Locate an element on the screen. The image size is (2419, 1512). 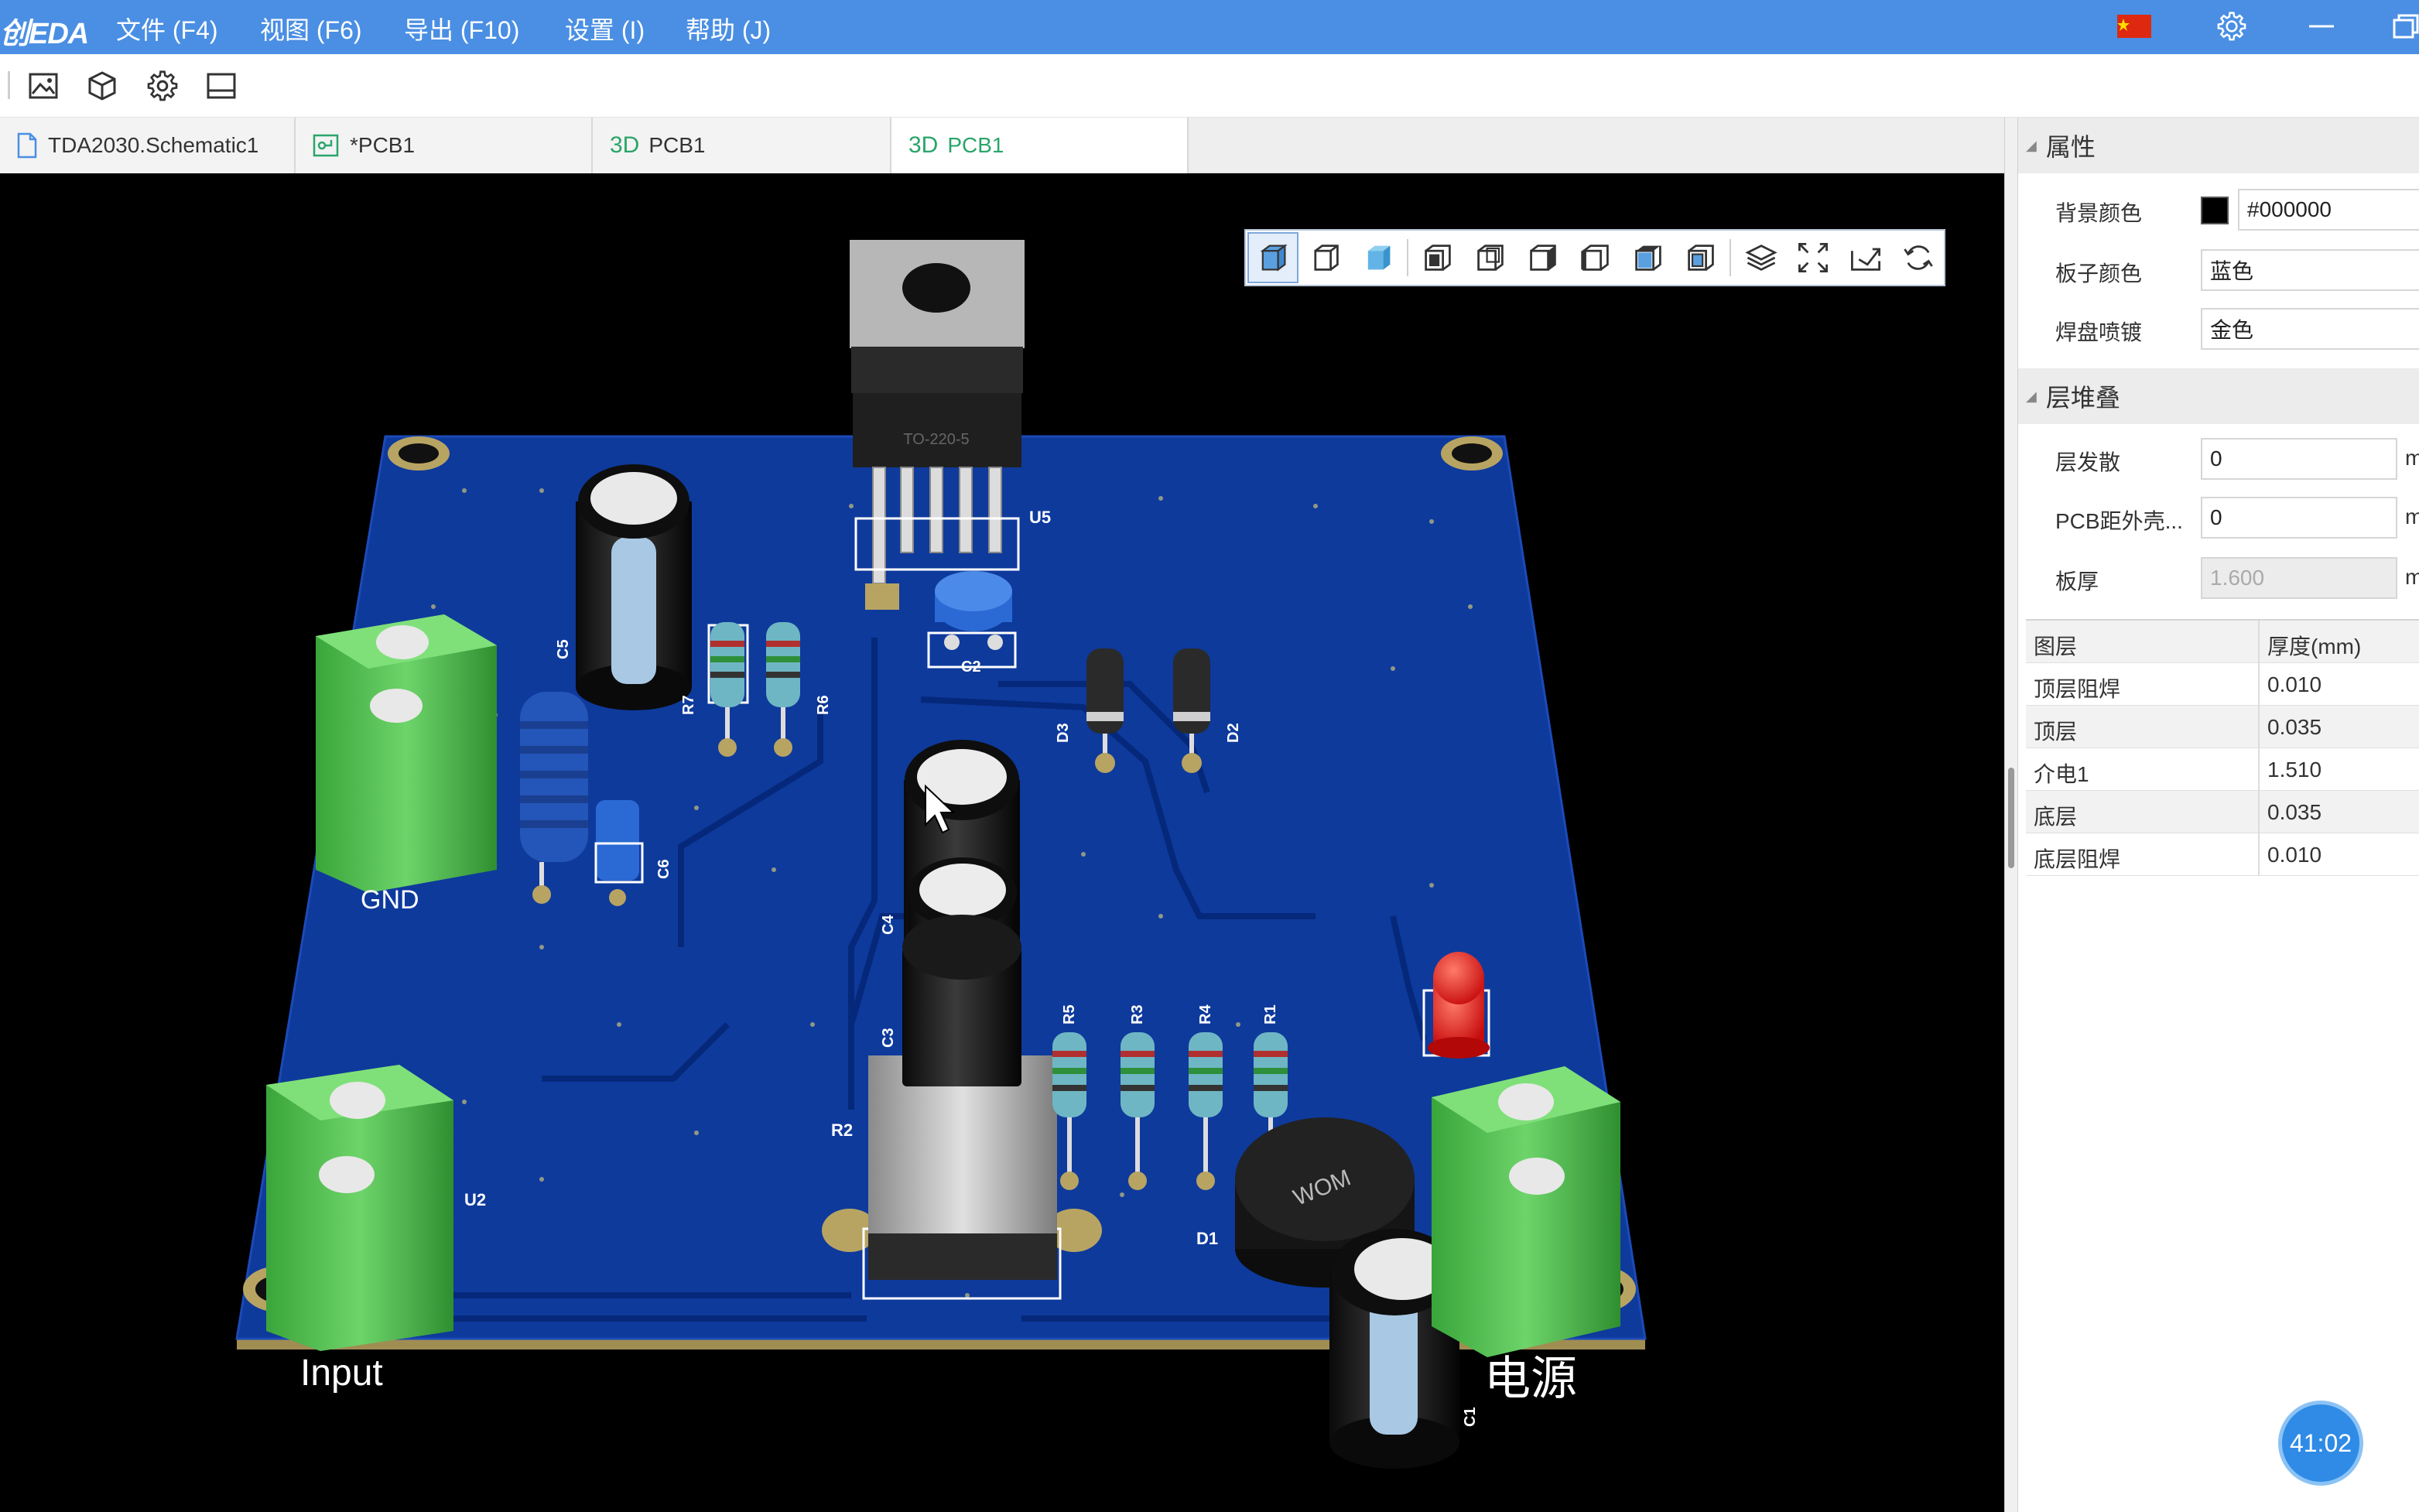
3d-view-toolbar is located at coordinates (1595, 257).